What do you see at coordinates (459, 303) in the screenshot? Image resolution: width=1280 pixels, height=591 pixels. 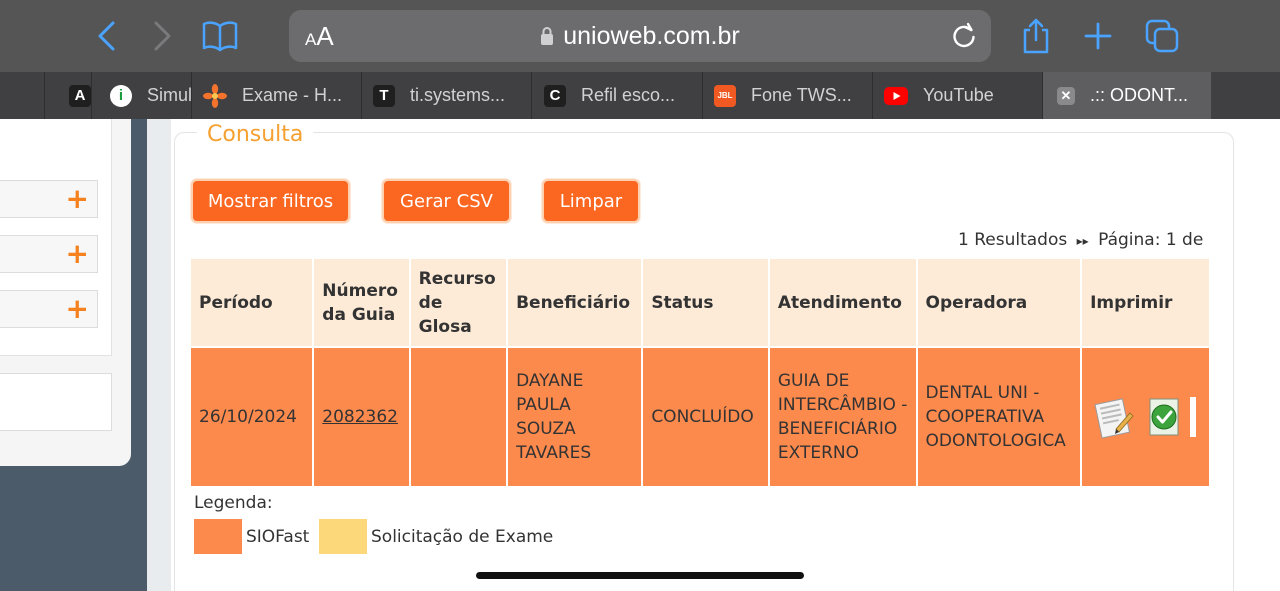 I see `column-header-recurso-glosa: Recurso de Glosa` at bounding box center [459, 303].